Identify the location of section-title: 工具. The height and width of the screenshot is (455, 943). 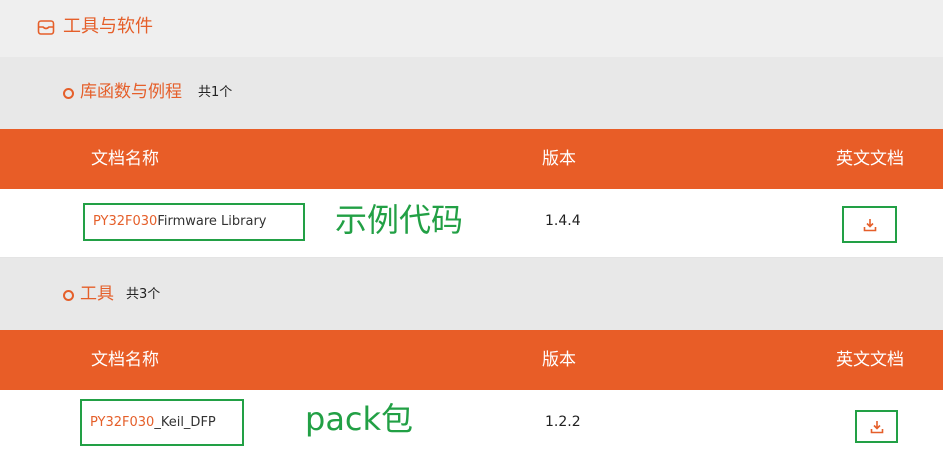
(97, 294).